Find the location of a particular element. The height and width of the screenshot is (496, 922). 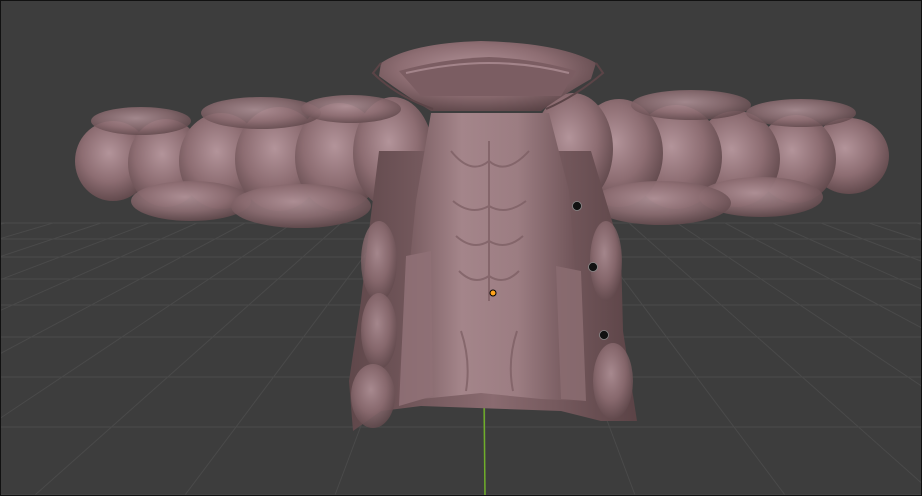

button-middle is located at coordinates (593, 267).